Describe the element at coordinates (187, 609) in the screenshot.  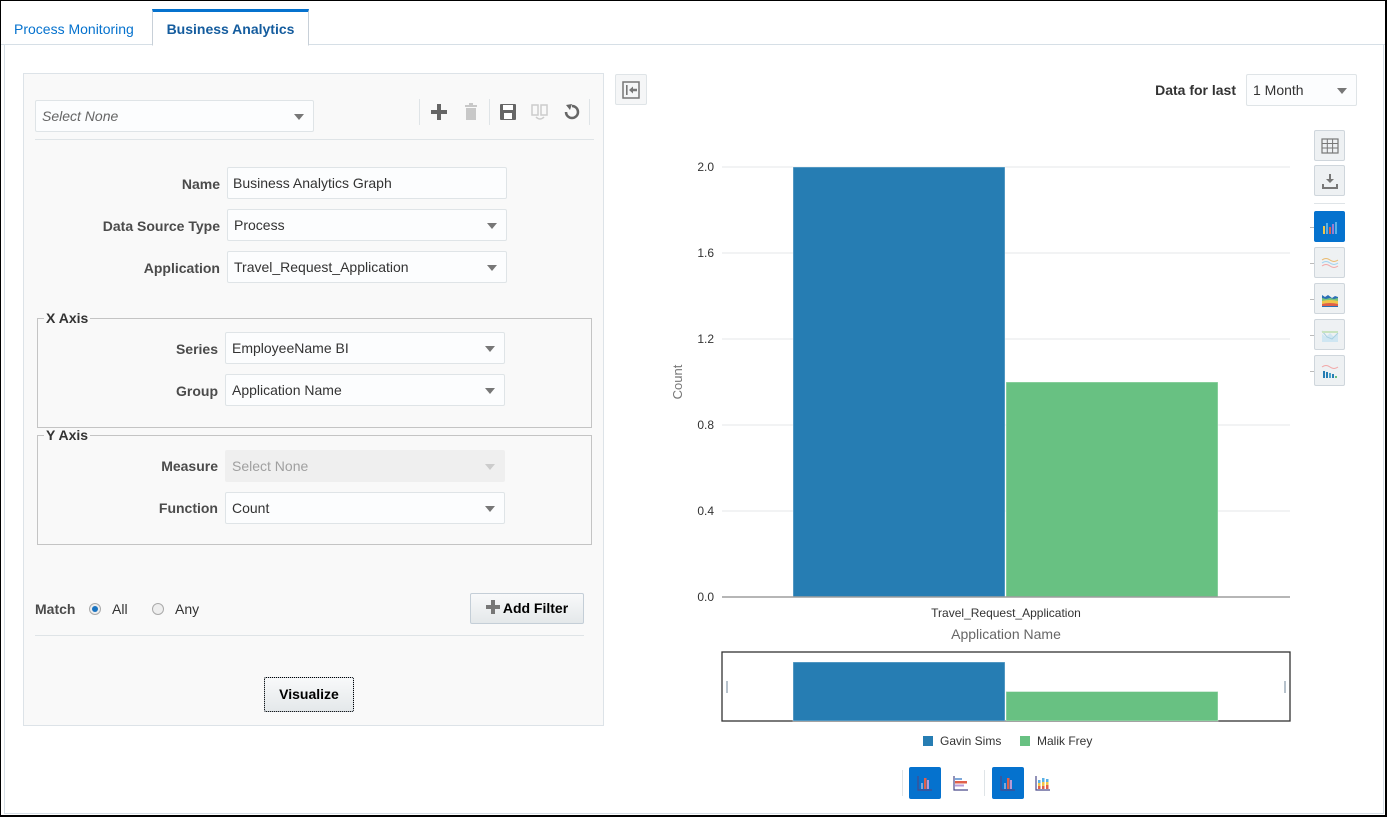
I see `match-any-label: Any` at that location.